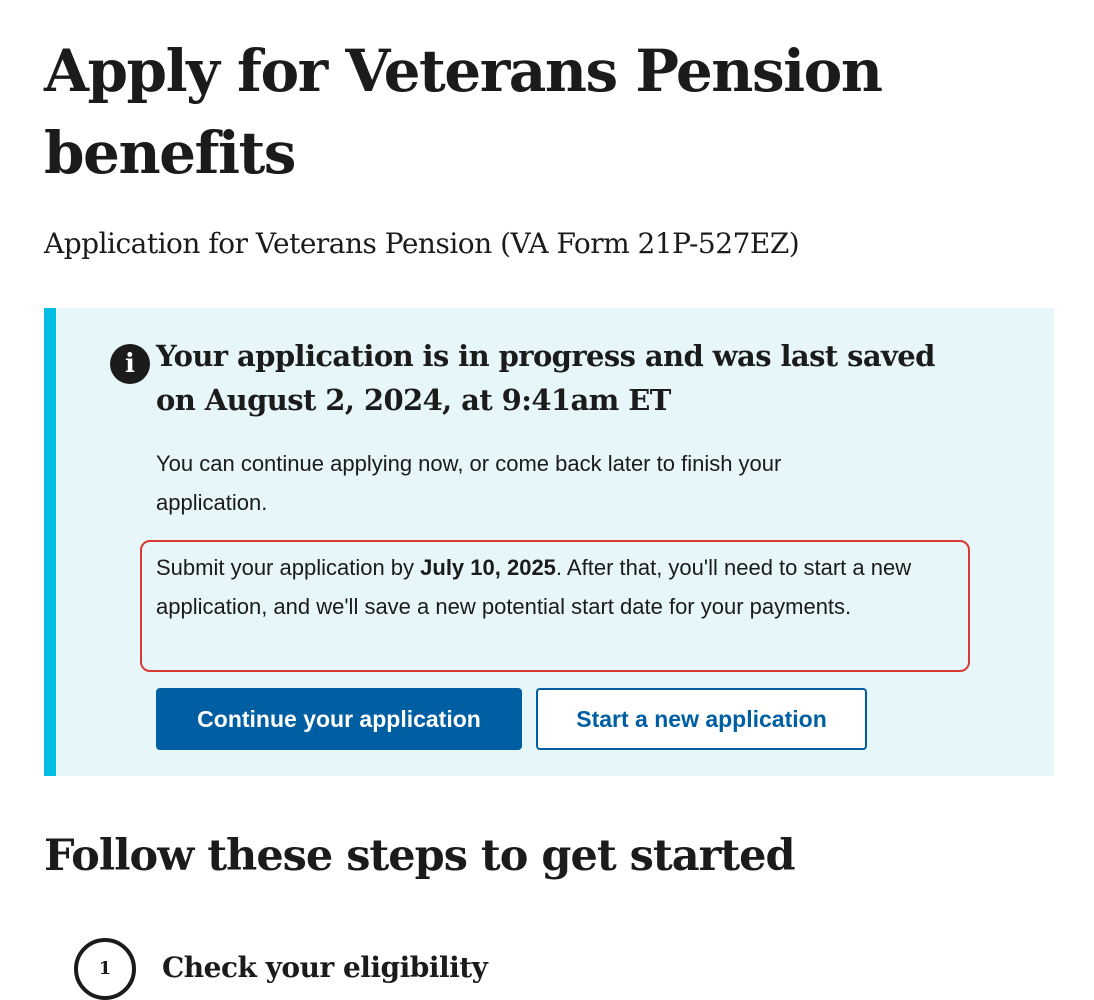 This screenshot has width=1094, height=1000. I want to click on continue-application-button: Continue your application, so click(339, 719).